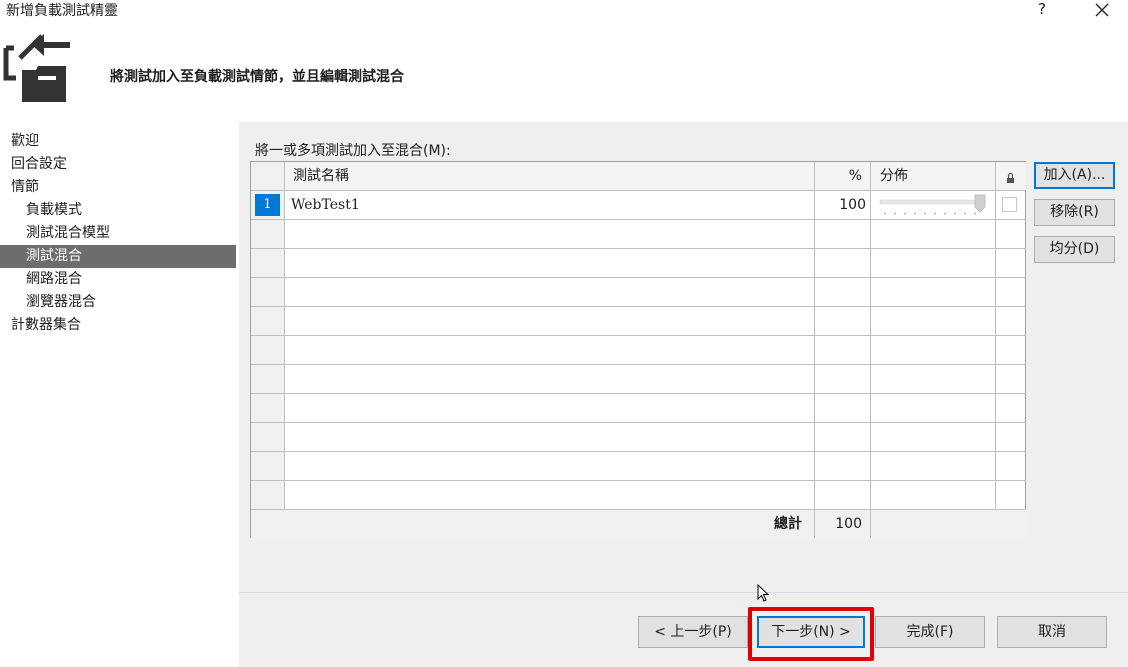 This screenshot has width=1128, height=667. I want to click on window-title: 新增負載測試精靈, so click(62, 11).